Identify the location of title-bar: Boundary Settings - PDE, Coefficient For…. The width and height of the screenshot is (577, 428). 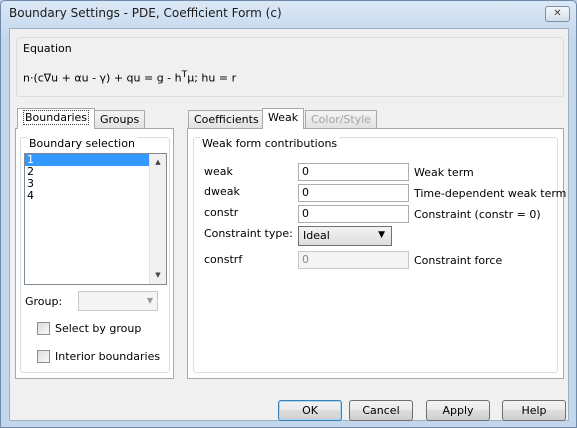
(288, 14).